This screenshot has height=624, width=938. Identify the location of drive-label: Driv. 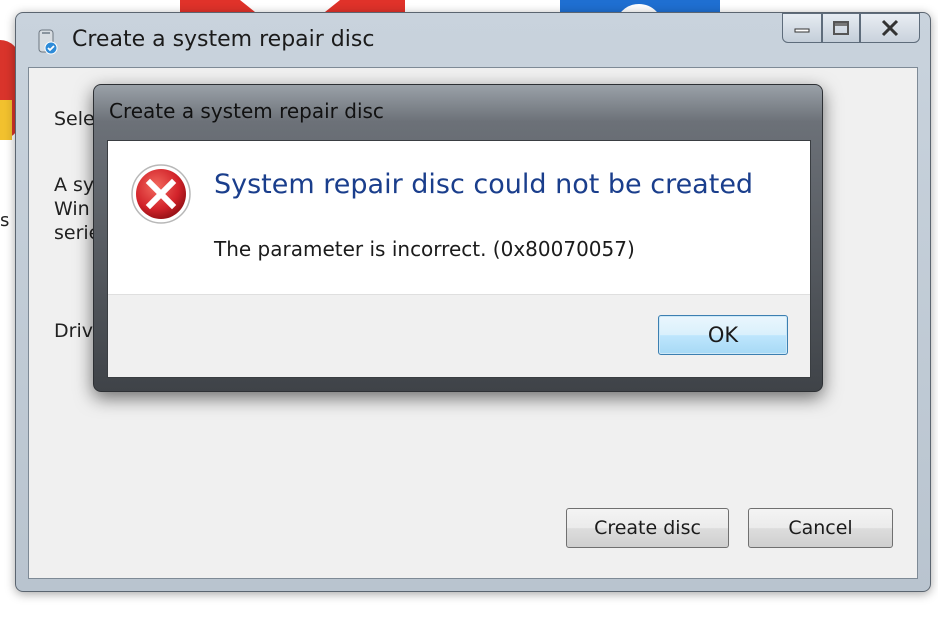
(73, 331).